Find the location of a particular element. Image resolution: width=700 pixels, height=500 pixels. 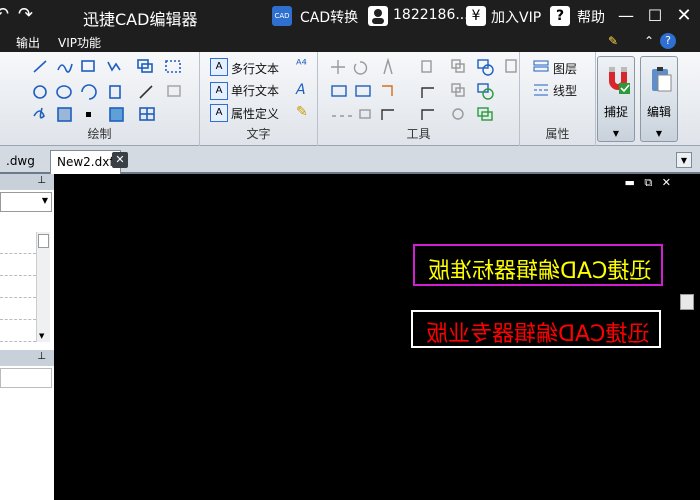

tools-icons is located at coordinates (425, 91).